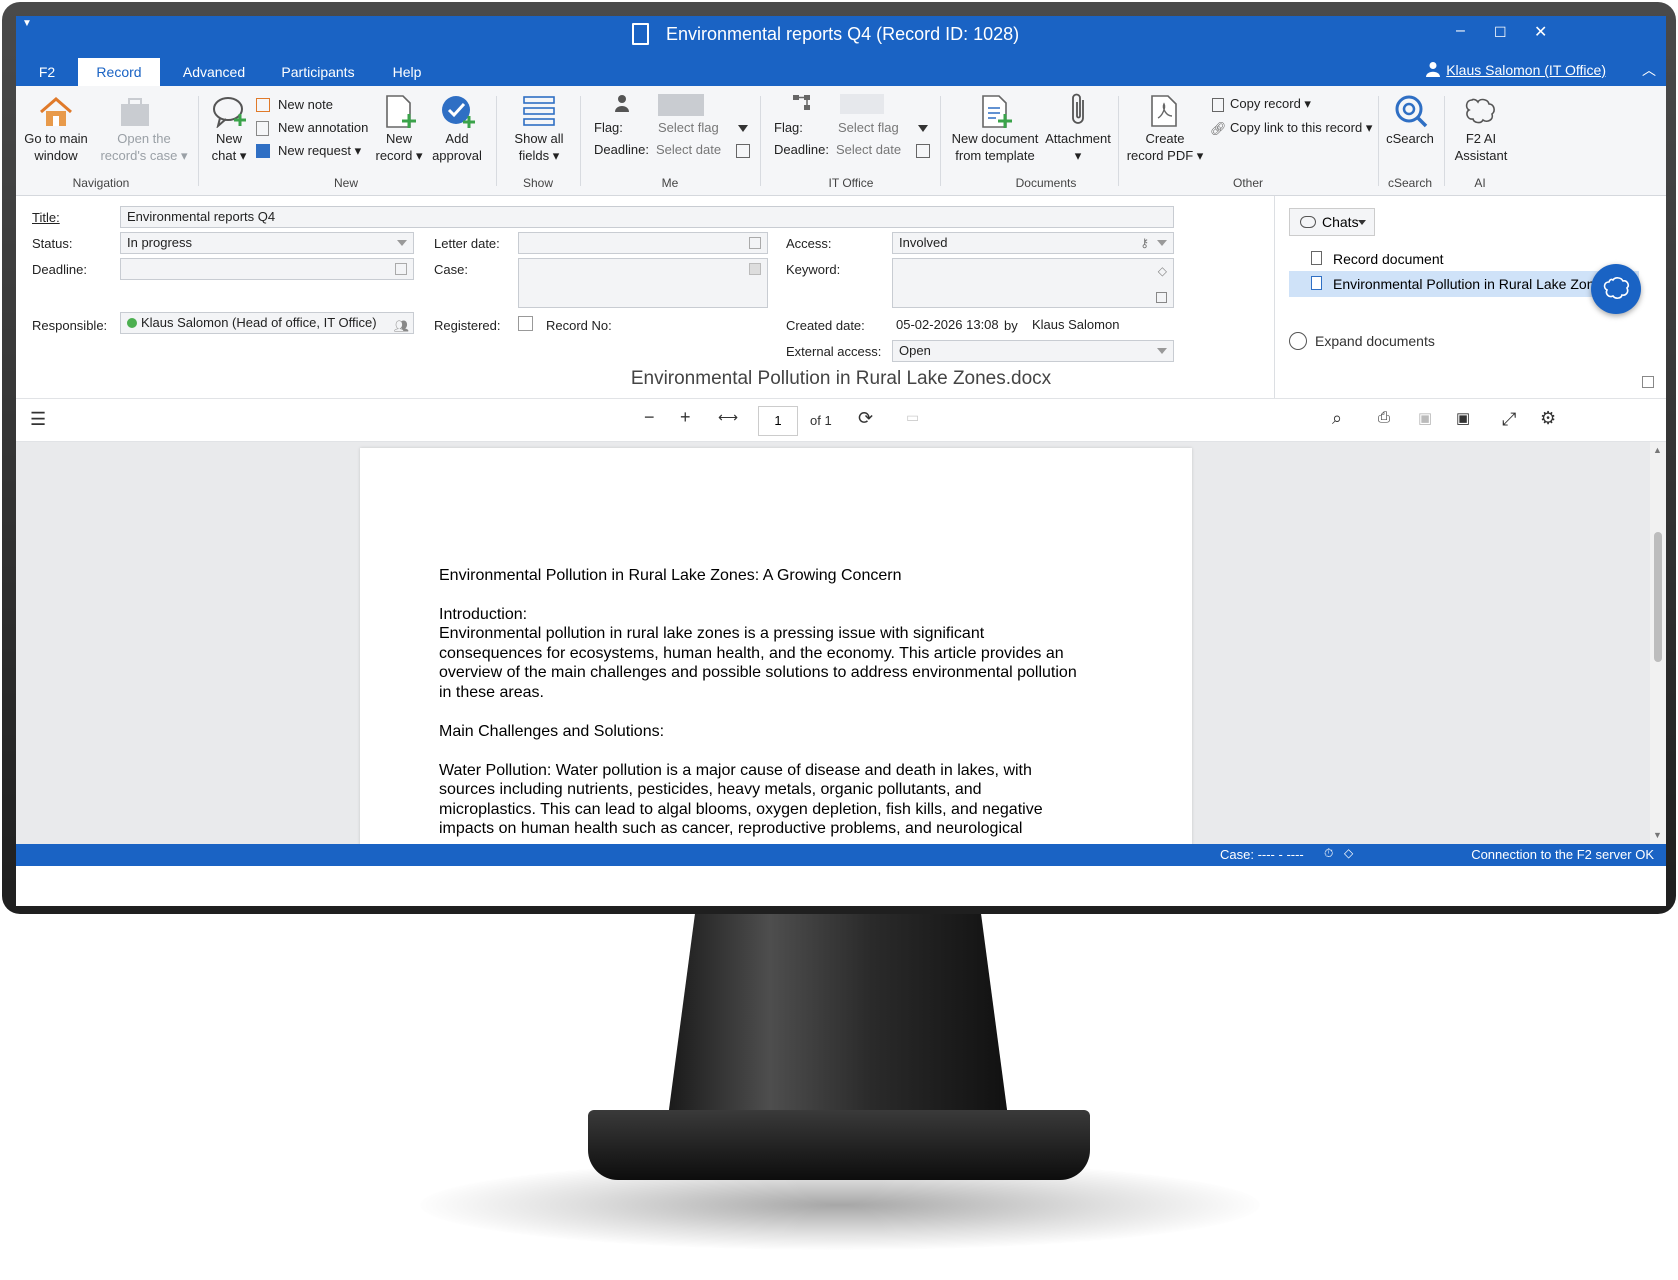 This screenshot has width=1678, height=1280. Describe the element at coordinates (467, 325) in the screenshot. I see `registered-label: Registered:` at that location.